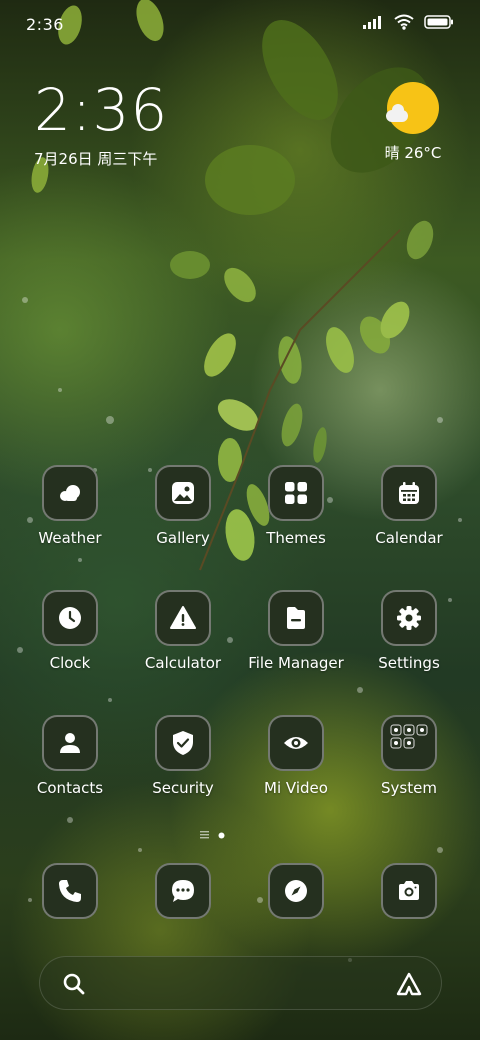 This screenshot has width=480, height=1040. I want to click on clock-date: 7月26日 周三下午, so click(96, 159).